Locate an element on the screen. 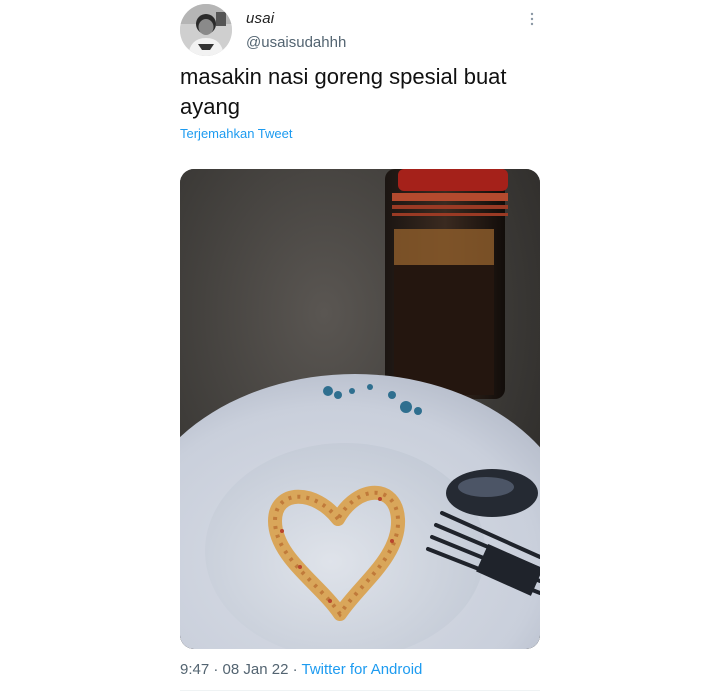  tweet-text: masakin nasi goreng spesial buat ayang is located at coordinates (343, 91).